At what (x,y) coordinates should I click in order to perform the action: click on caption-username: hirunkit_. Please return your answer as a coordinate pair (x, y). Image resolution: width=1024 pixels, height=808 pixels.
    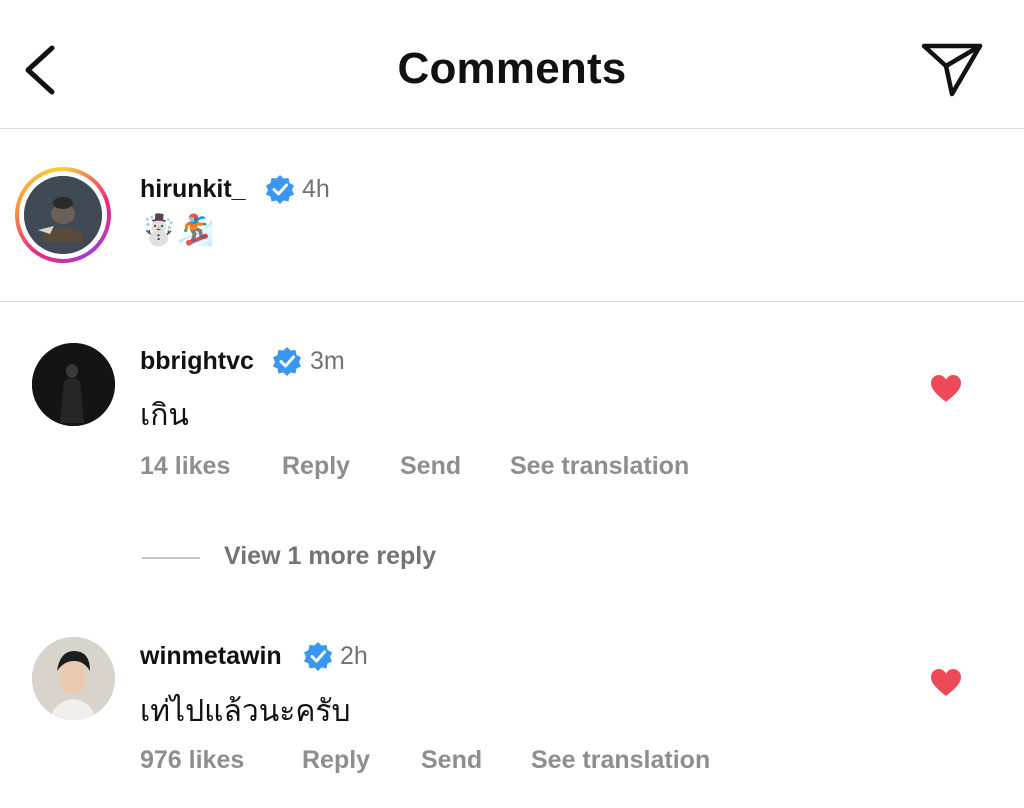
    Looking at the image, I should click on (193, 189).